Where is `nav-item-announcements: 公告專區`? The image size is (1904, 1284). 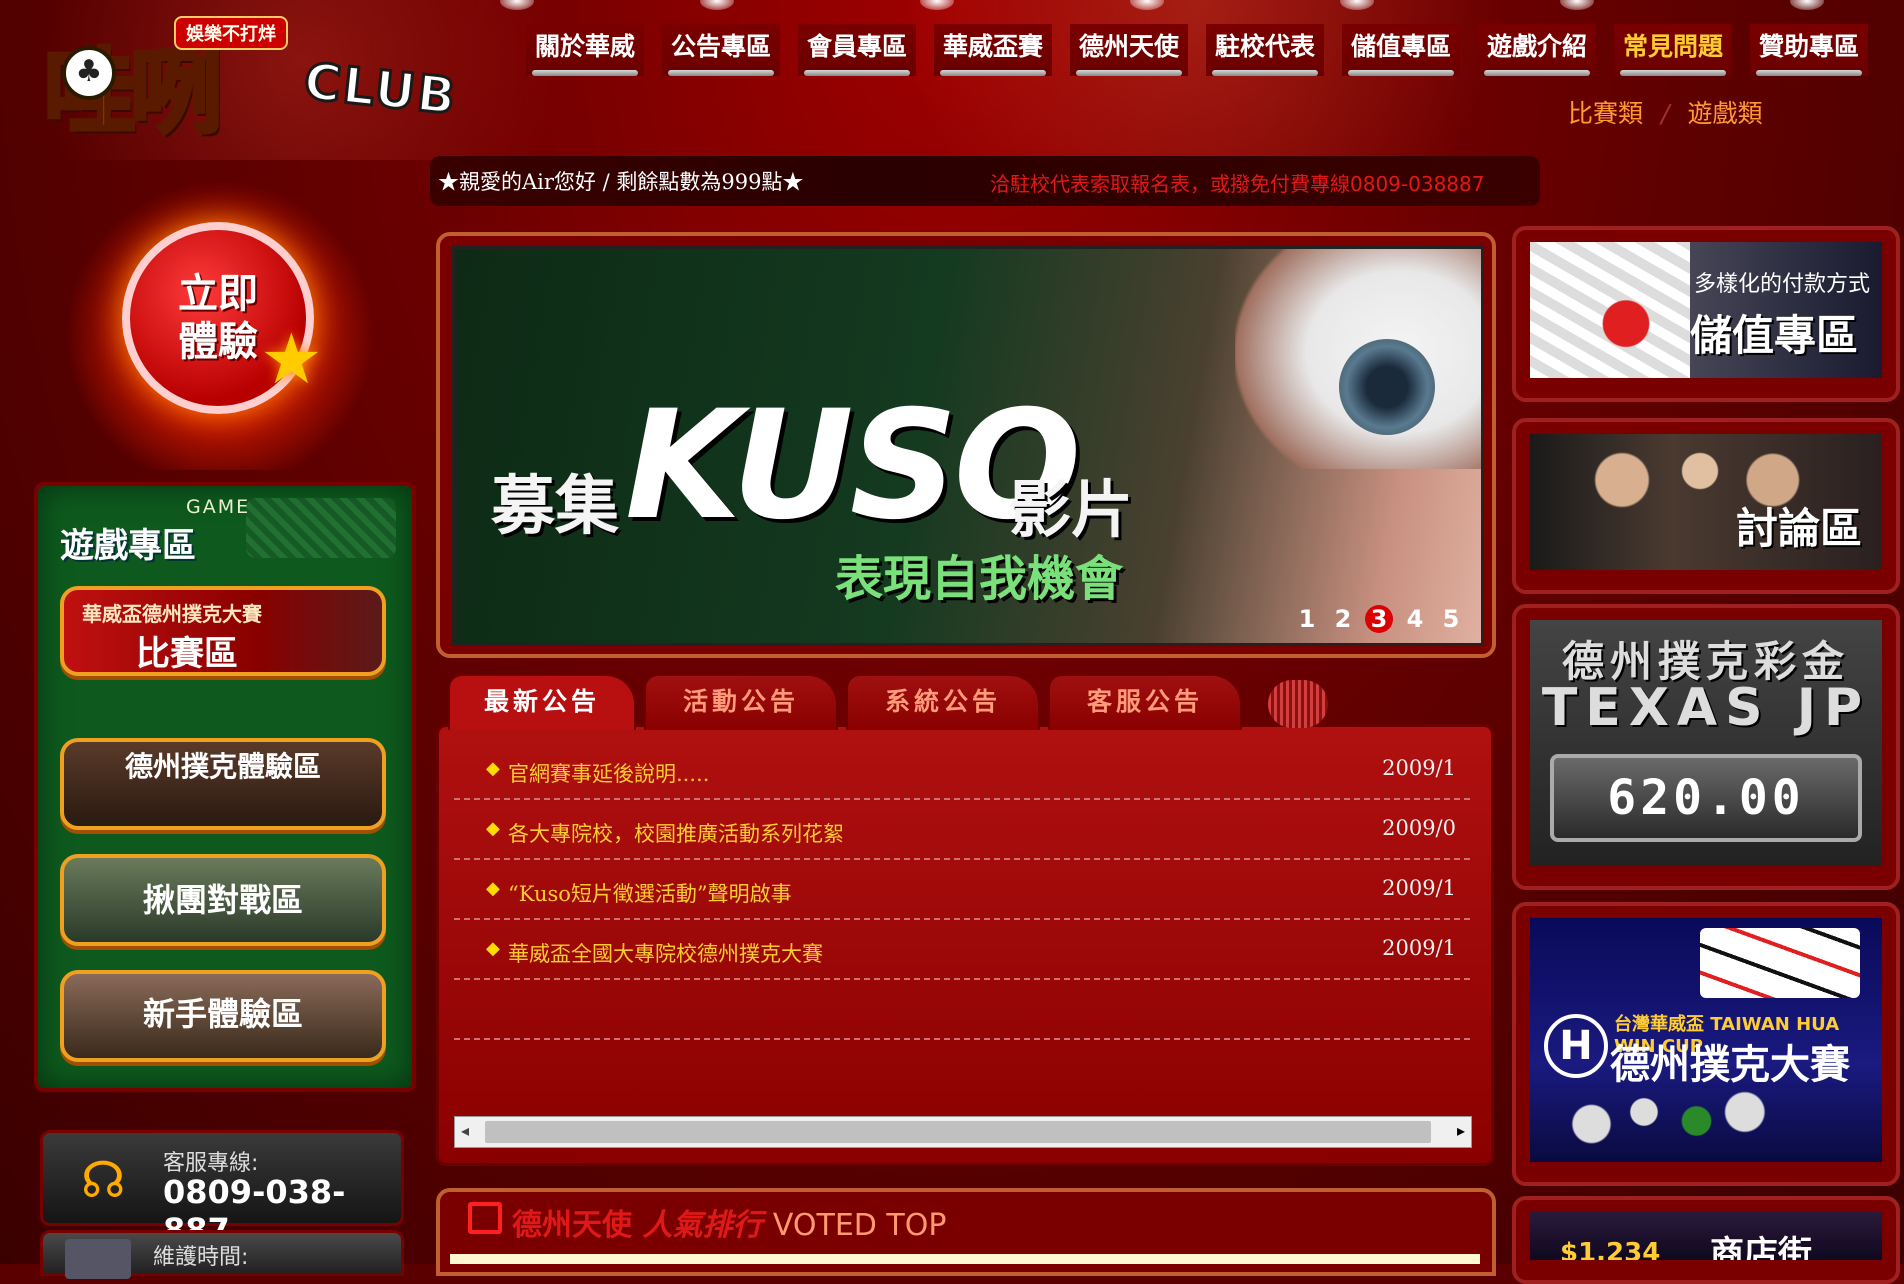 nav-item-announcements: 公告專區 is located at coordinates (721, 50).